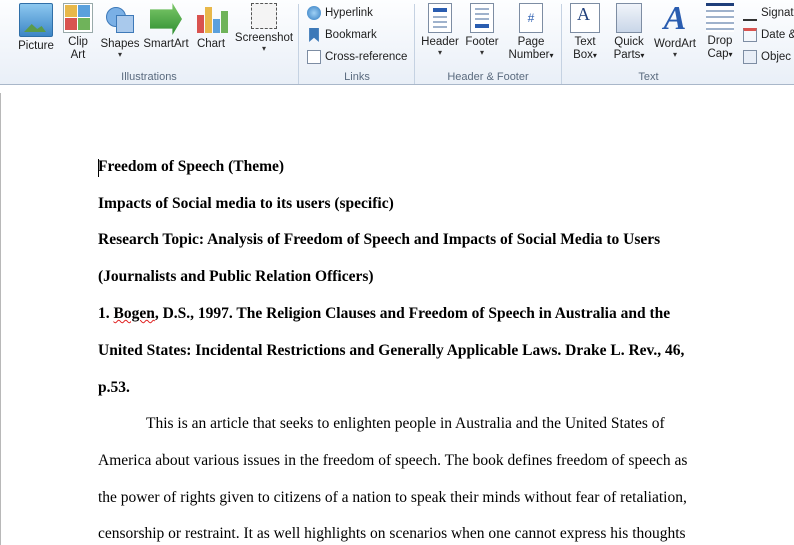 This screenshot has width=794, height=545. Describe the element at coordinates (777, 13) in the screenshot. I see `signature-label: Signat` at that location.